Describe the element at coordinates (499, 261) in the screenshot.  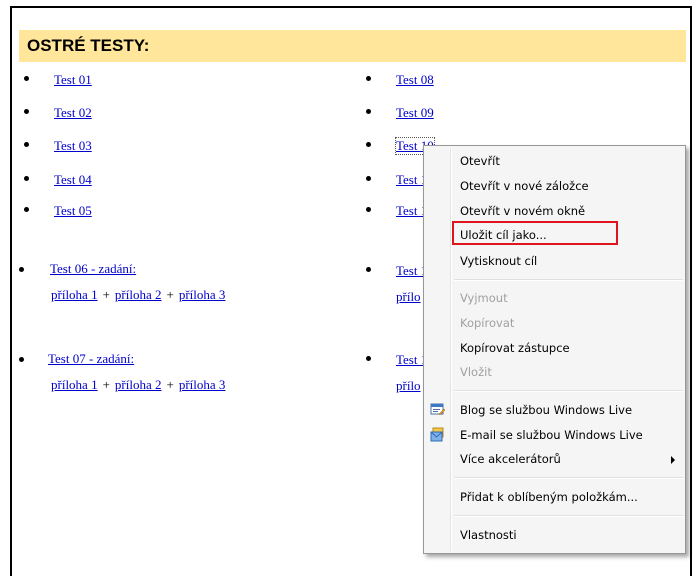
I see `menu-item-label: Vytisknout cíl` at that location.